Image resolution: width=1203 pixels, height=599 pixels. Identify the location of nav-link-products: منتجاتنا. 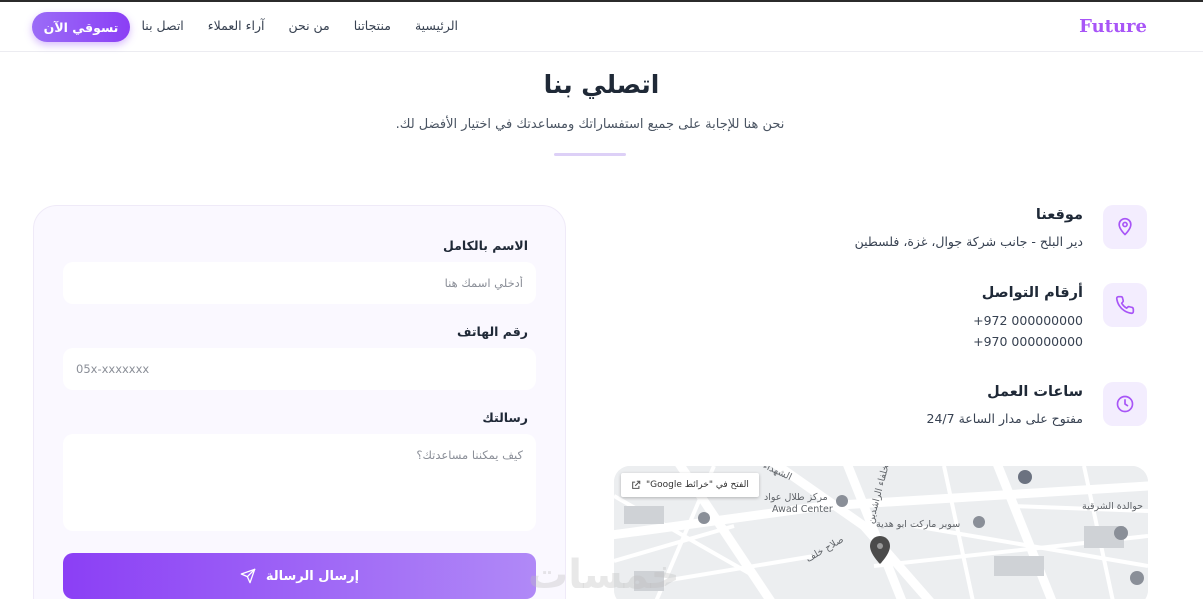
(372, 25).